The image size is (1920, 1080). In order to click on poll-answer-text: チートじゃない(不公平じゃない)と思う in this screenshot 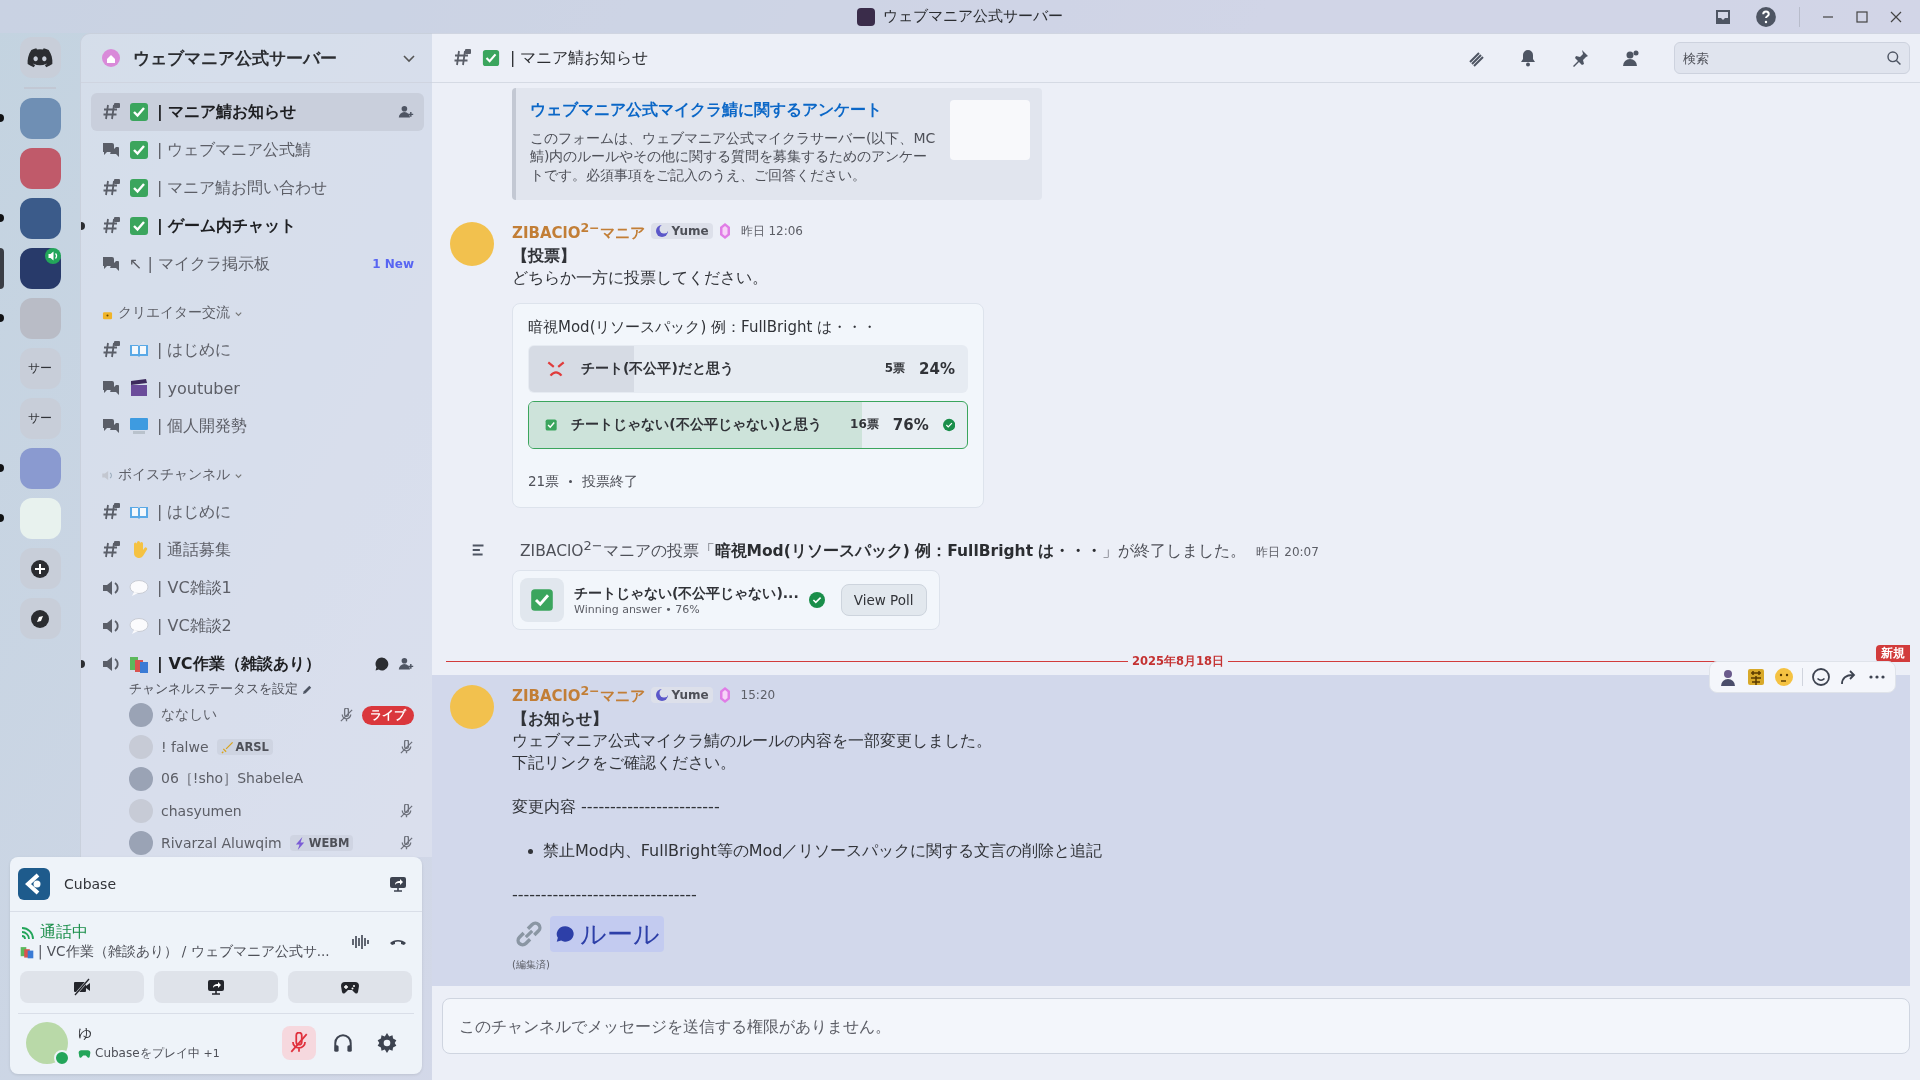, I will do `click(697, 424)`.